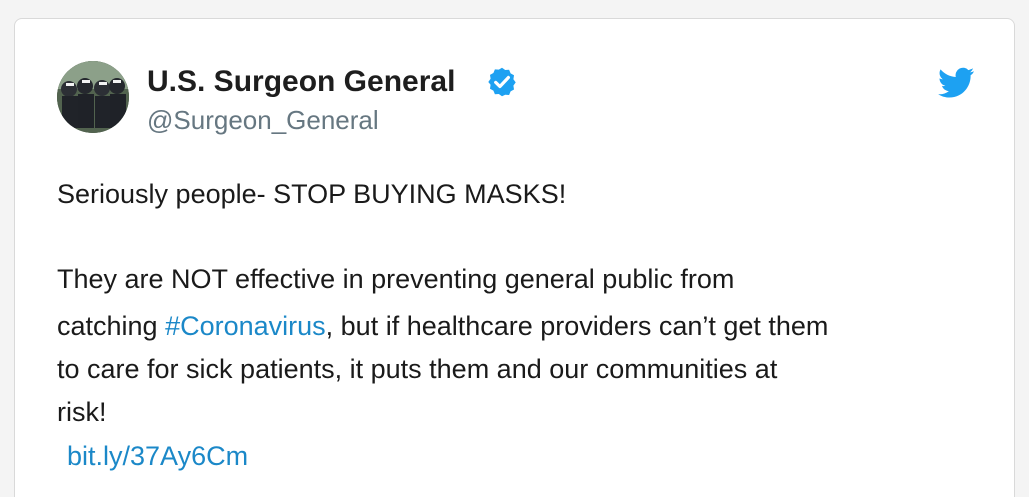  I want to click on tweet-line-5: risk!, so click(82, 412).